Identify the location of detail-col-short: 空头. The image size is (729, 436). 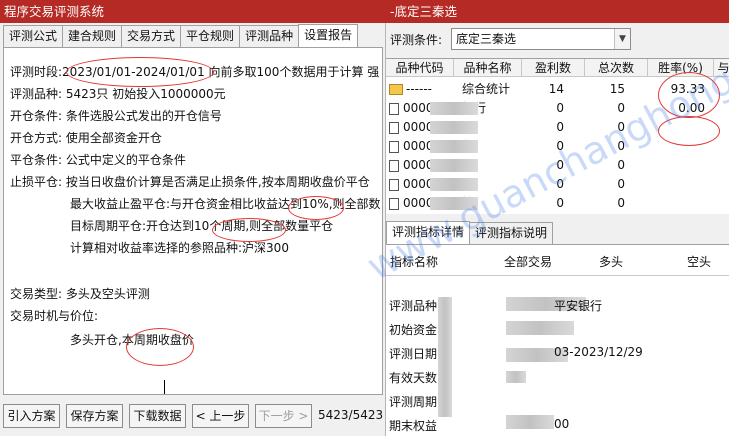
(699, 262).